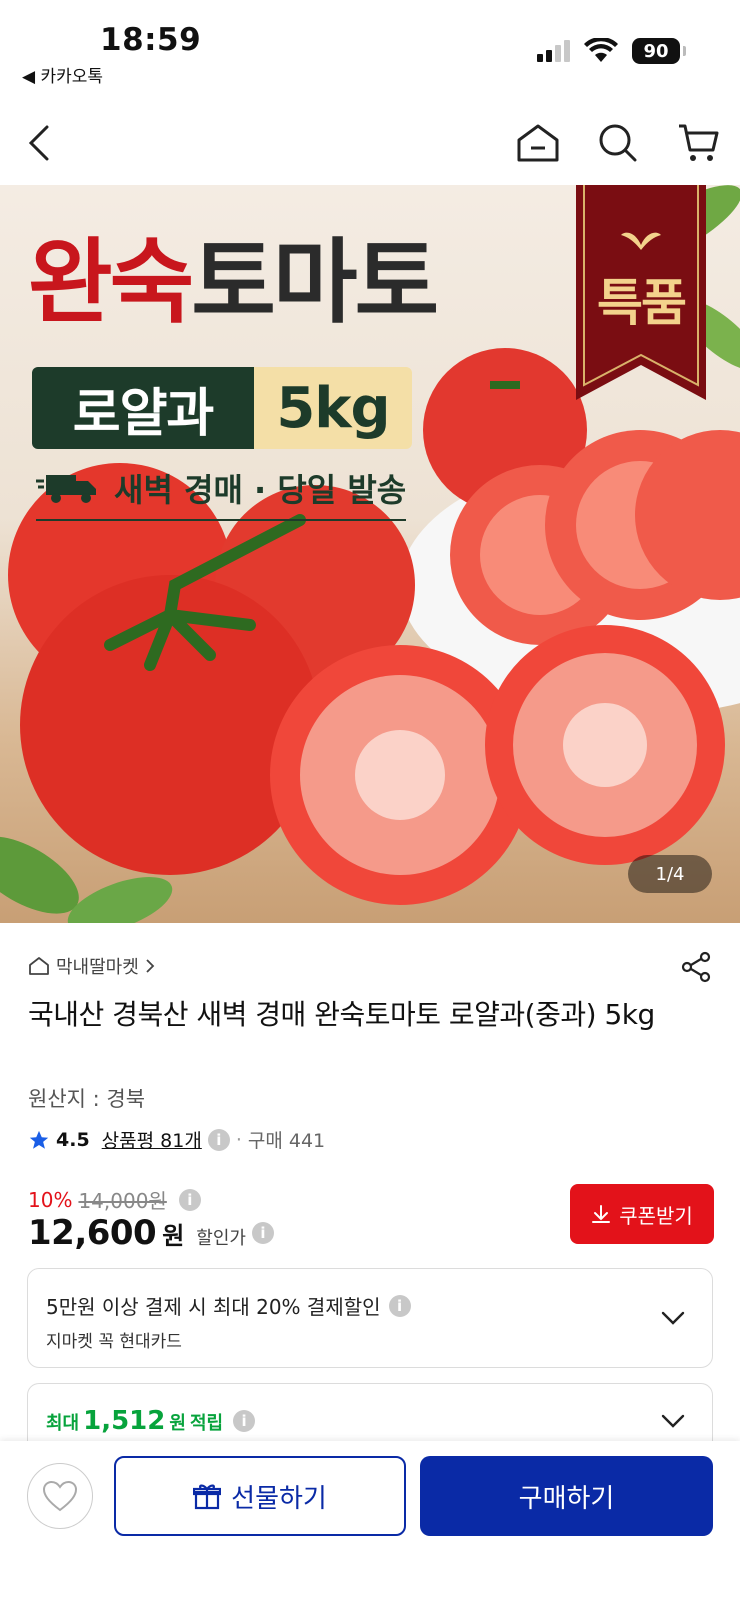 The width and height of the screenshot is (740, 1608). Describe the element at coordinates (66, 489) in the screenshot. I see `truck-icon` at that location.